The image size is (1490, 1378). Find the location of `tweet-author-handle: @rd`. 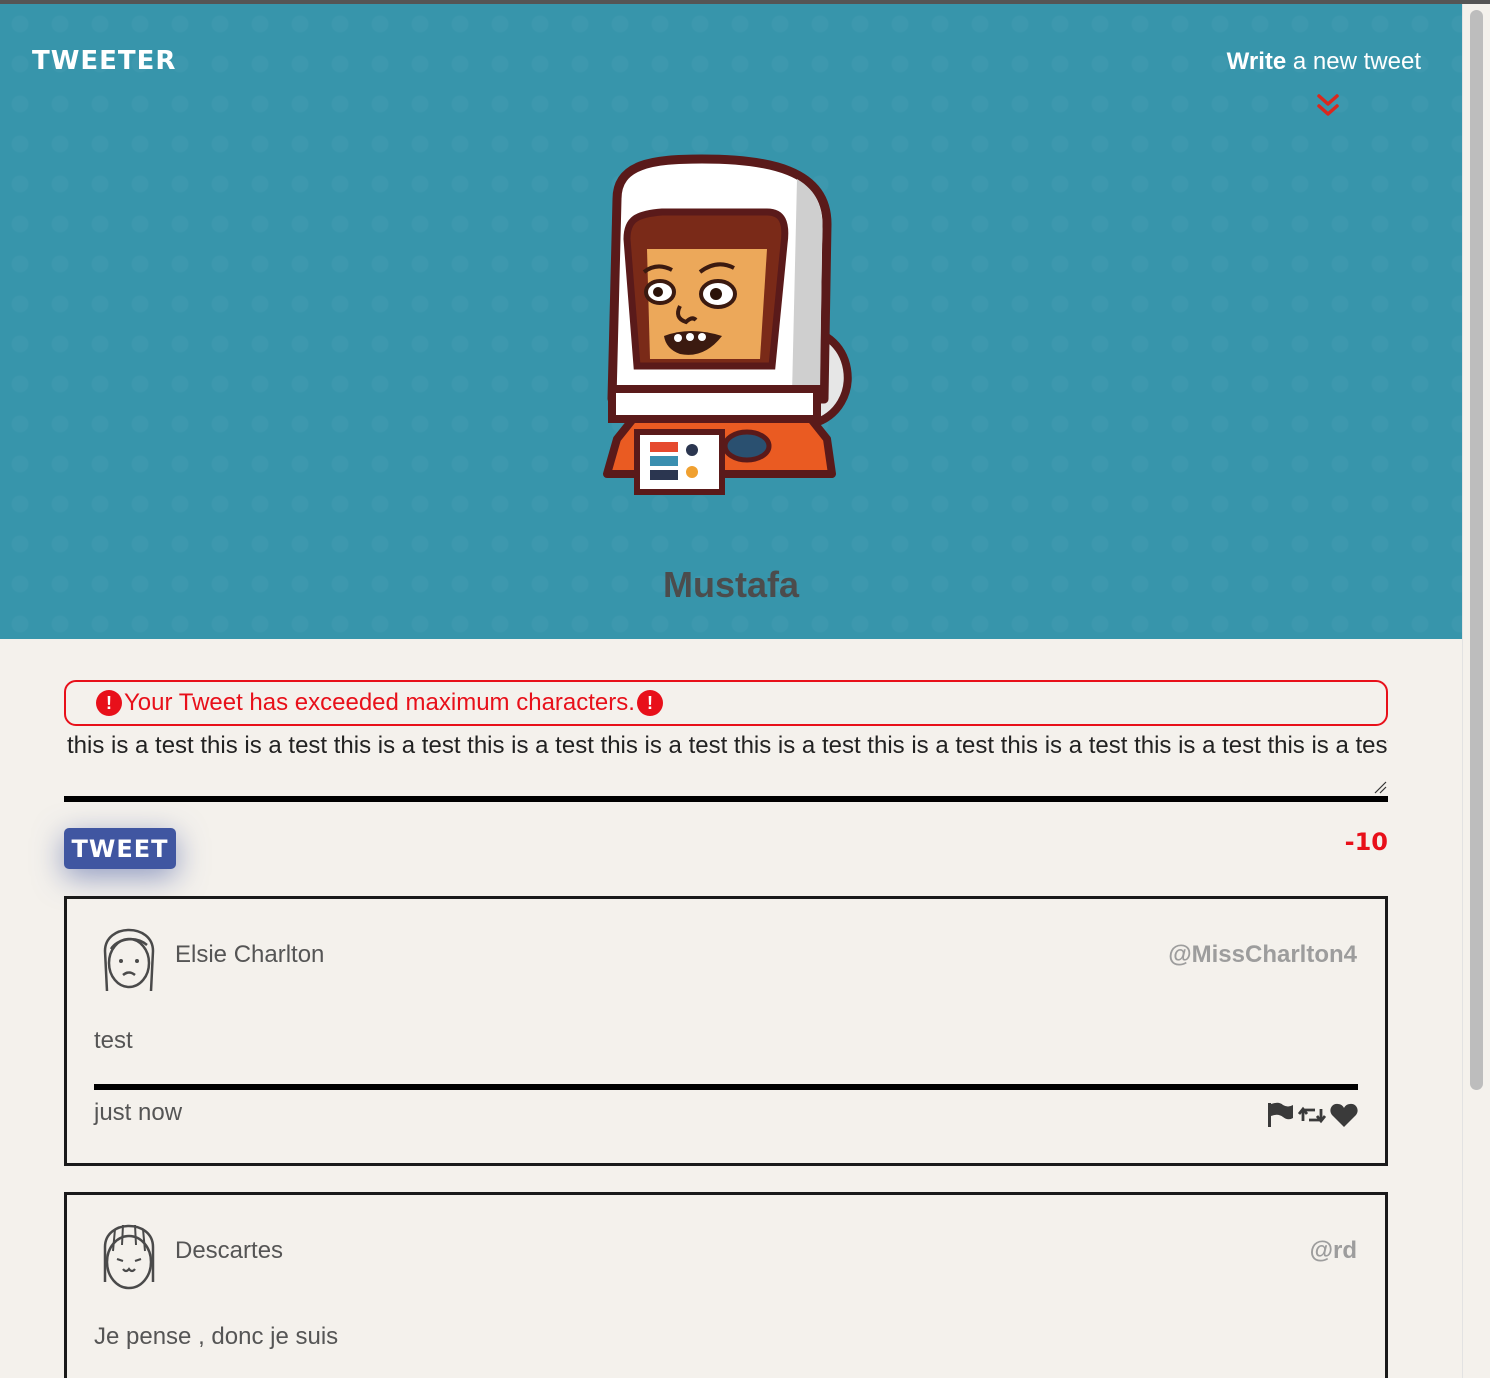

tweet-author-handle: @rd is located at coordinates (1333, 1251).